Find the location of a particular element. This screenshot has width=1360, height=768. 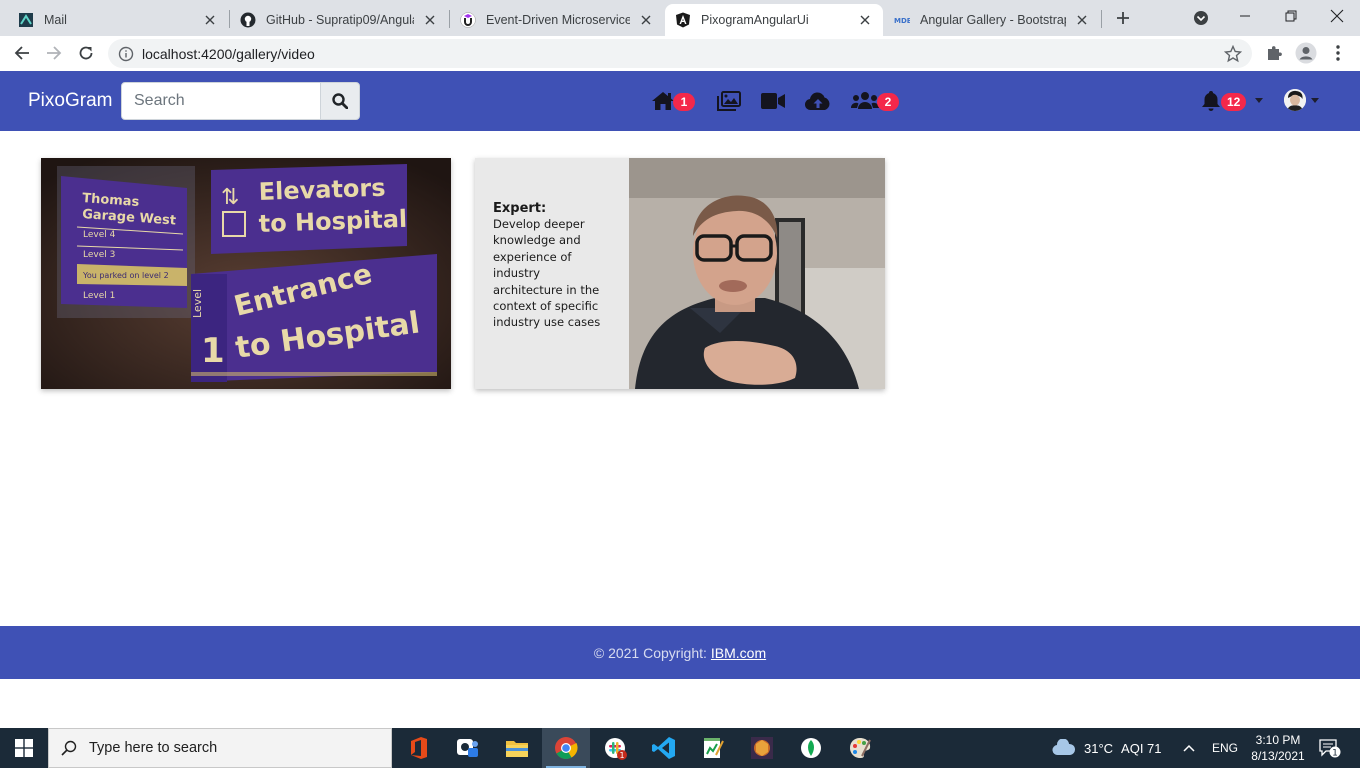

account-icon is located at coordinates (1306, 53).